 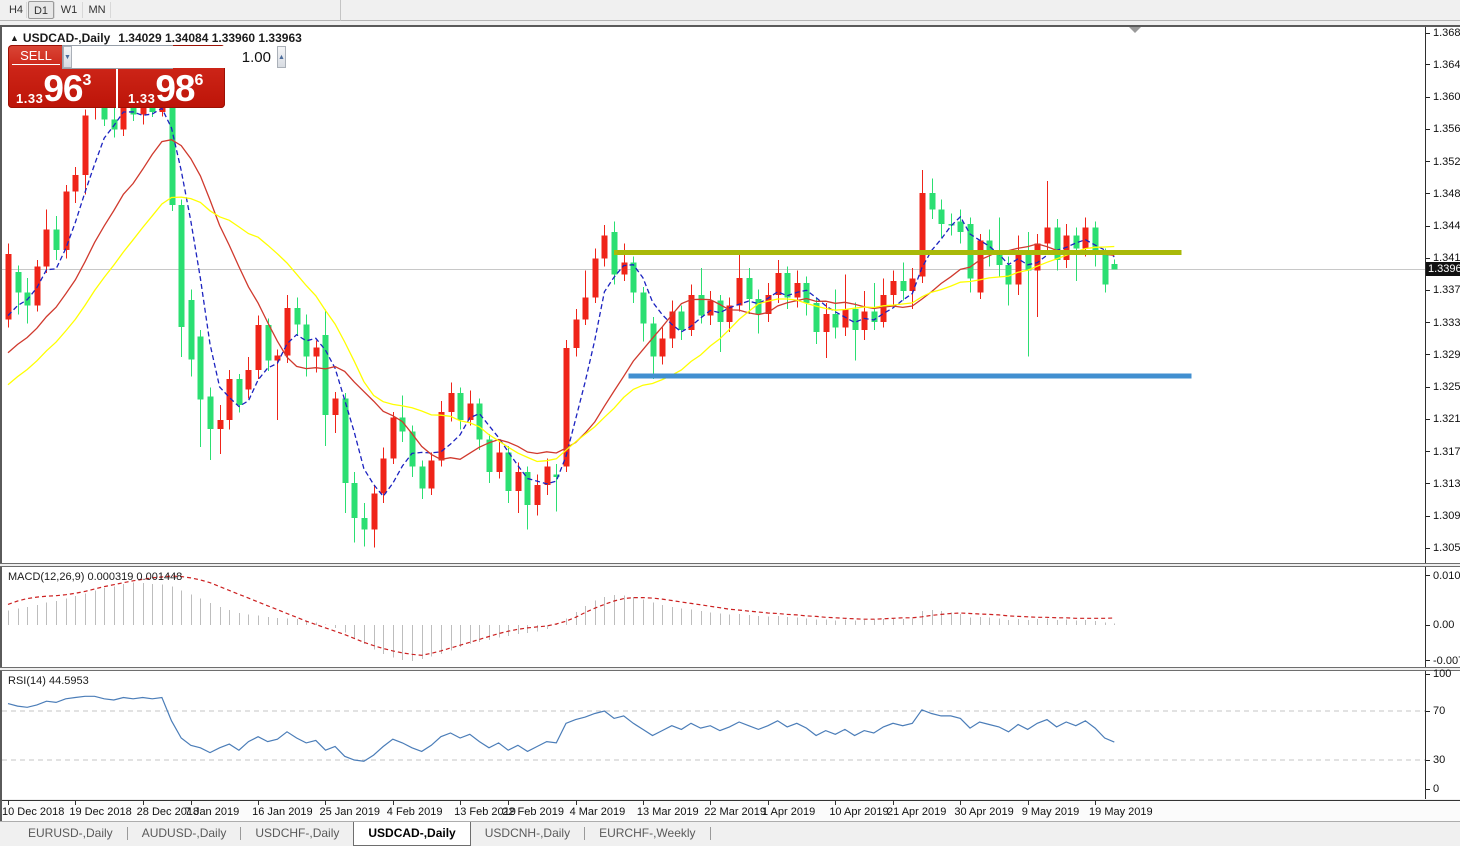 I want to click on rsi-pane, so click(x=713, y=735).